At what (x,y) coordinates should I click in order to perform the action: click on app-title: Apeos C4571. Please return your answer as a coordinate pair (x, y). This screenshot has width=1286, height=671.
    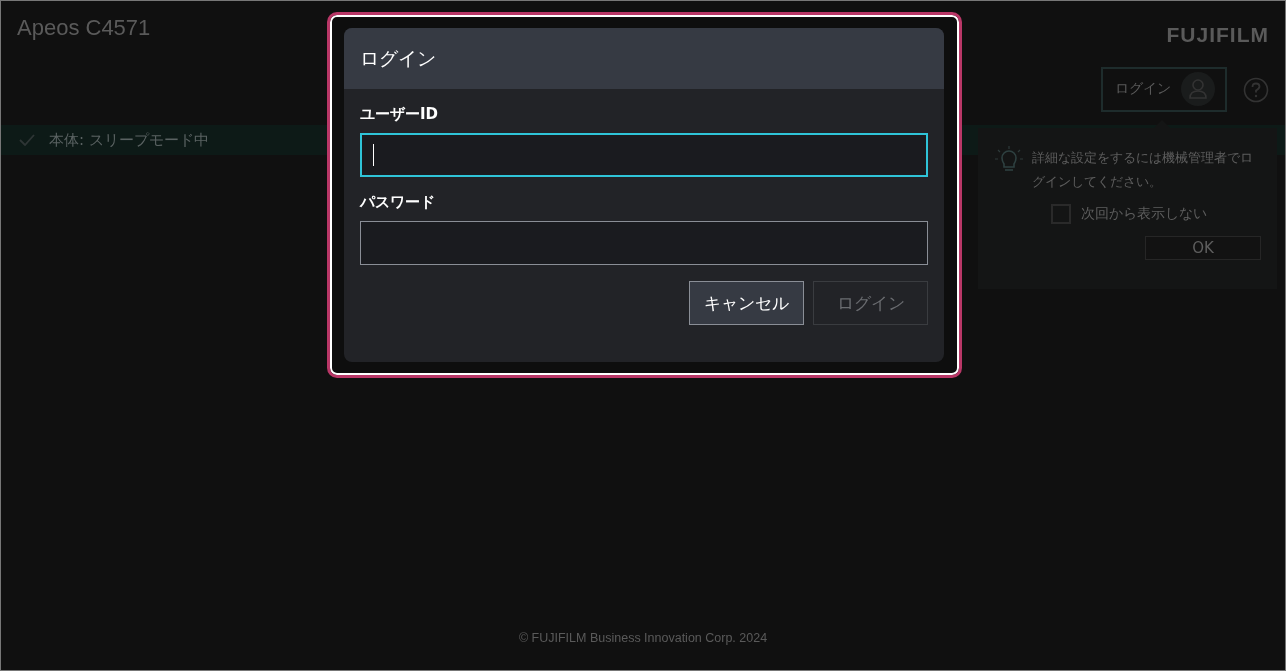
    Looking at the image, I should click on (84, 28).